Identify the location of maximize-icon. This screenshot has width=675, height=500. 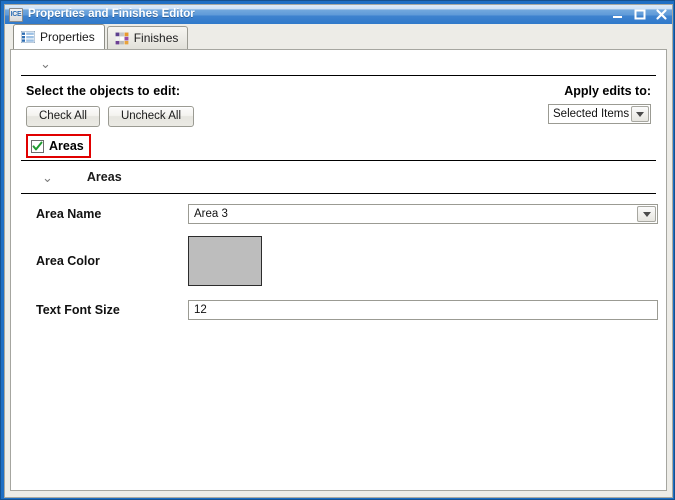
(639, 14).